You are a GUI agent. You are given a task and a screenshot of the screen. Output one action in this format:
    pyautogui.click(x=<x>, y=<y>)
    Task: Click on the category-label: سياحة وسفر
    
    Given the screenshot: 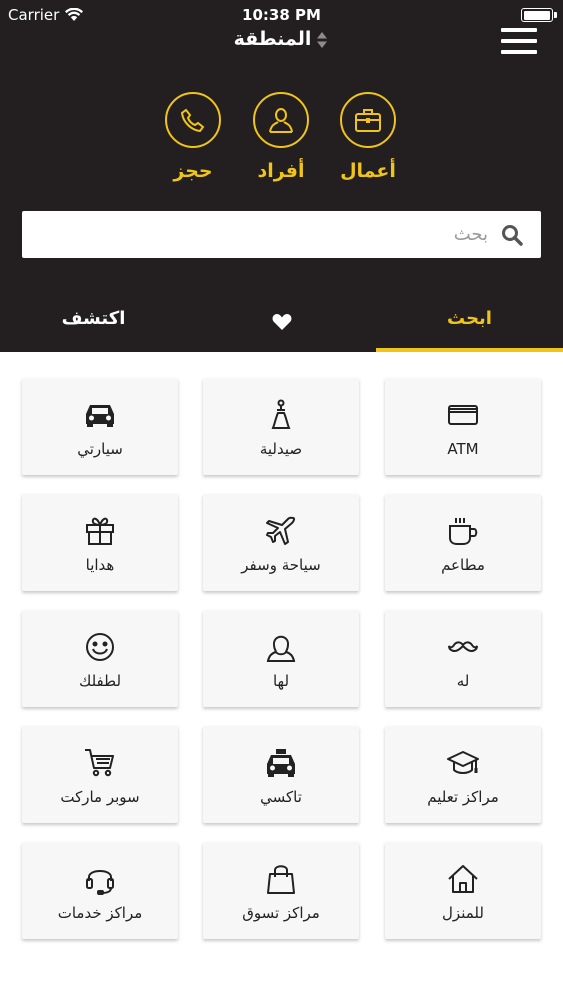 What is the action you would take?
    pyautogui.click(x=281, y=565)
    